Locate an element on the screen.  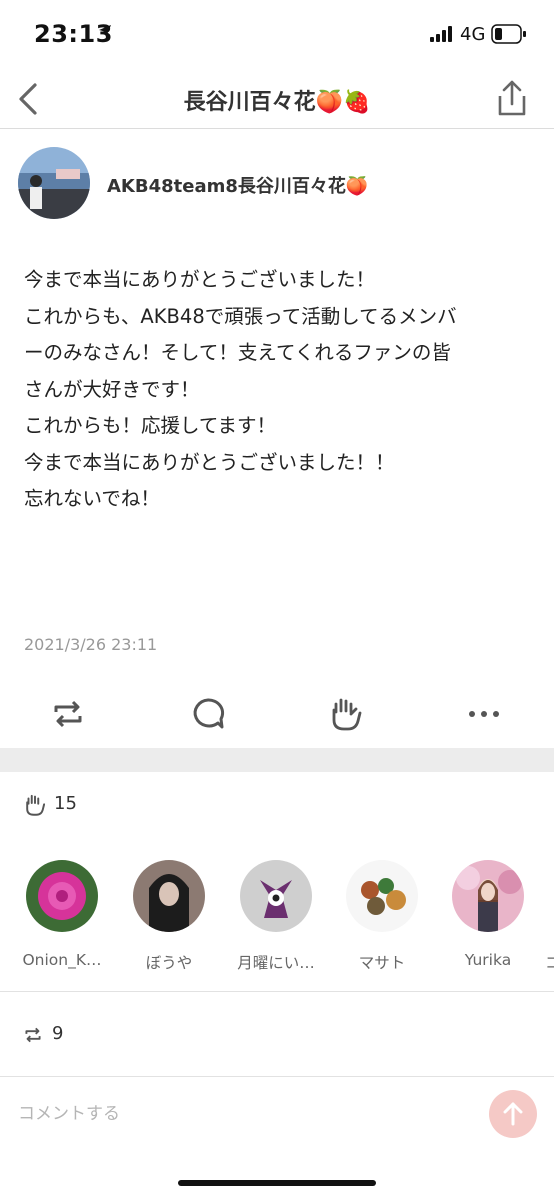
liker-name: ぼうや is located at coordinates (169, 963).